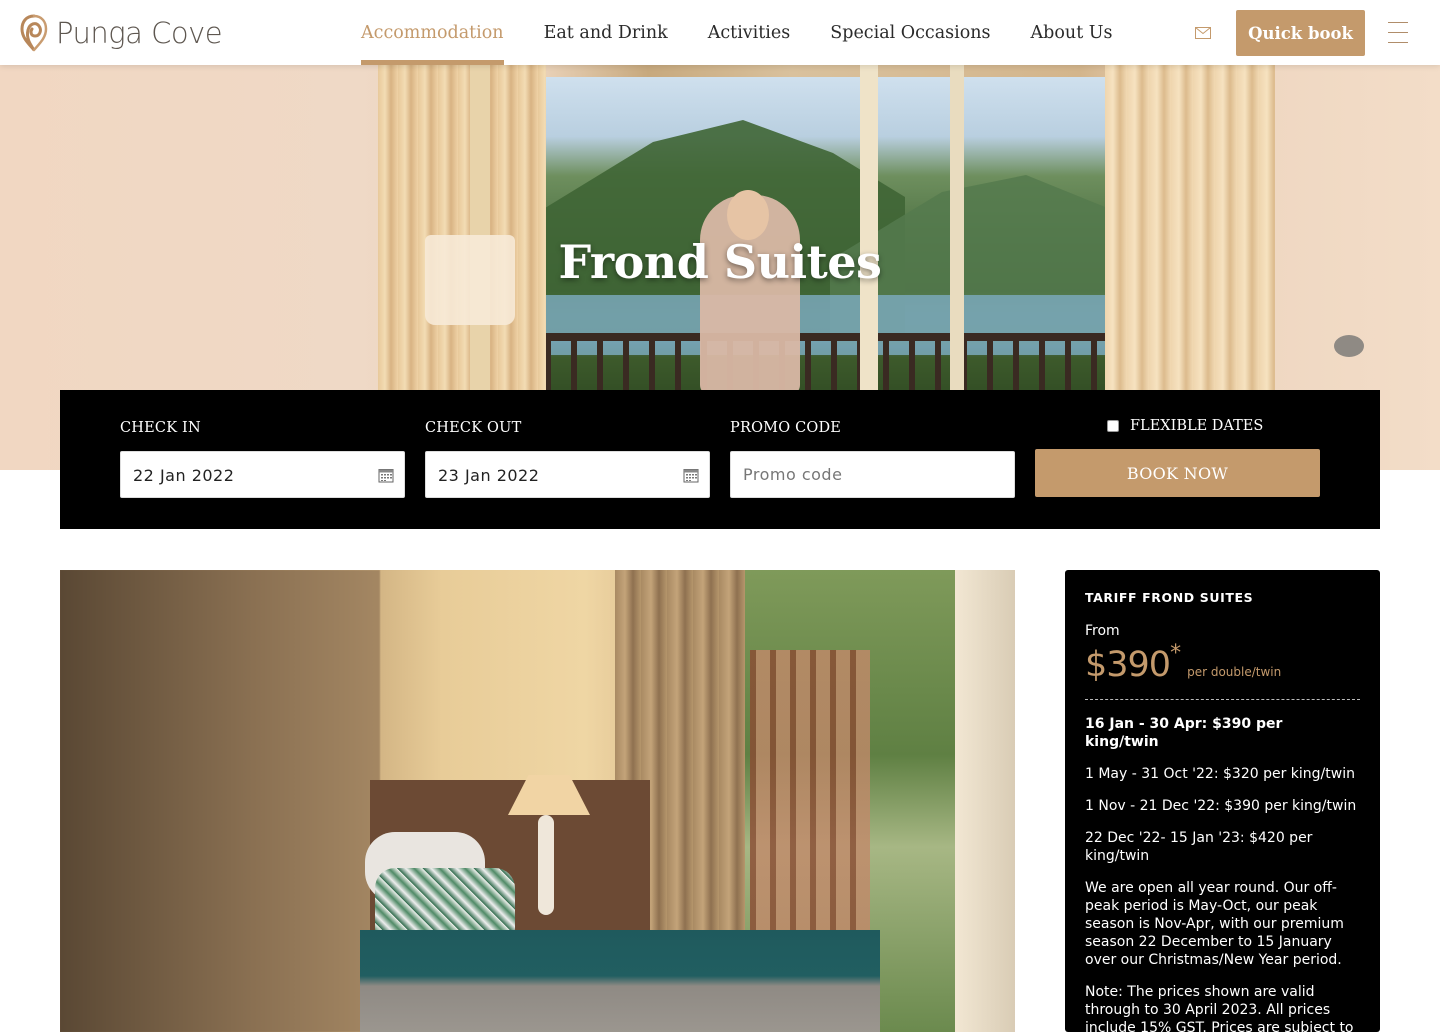  Describe the element at coordinates (1072, 32) in the screenshot. I see `nav-about-us: About Us` at that location.